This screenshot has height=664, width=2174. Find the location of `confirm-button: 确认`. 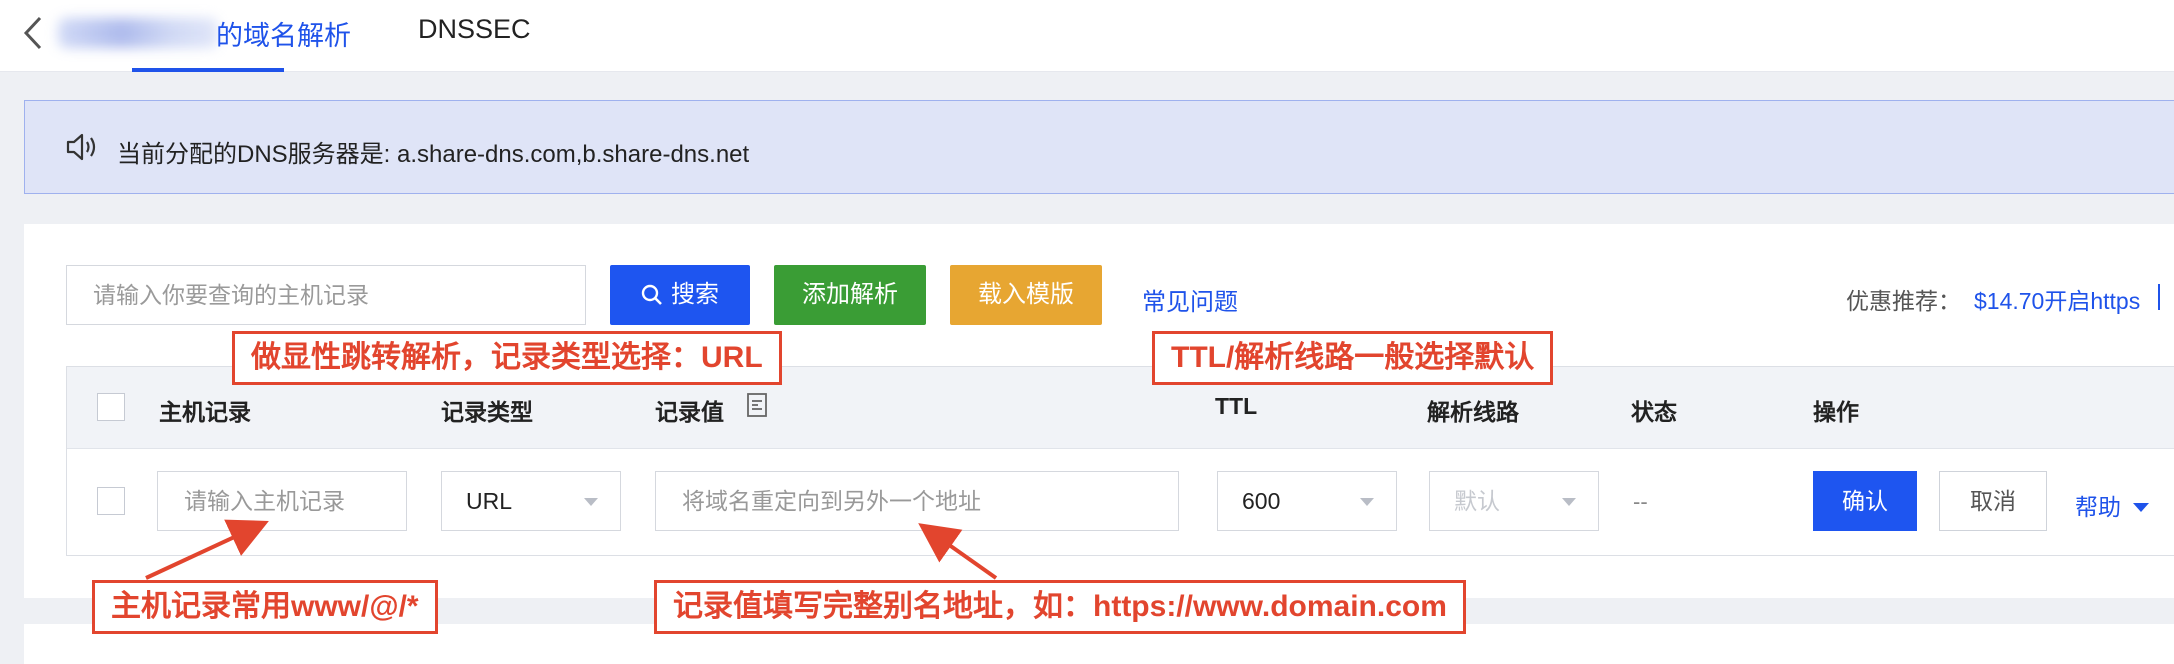

confirm-button: 确认 is located at coordinates (1865, 501).